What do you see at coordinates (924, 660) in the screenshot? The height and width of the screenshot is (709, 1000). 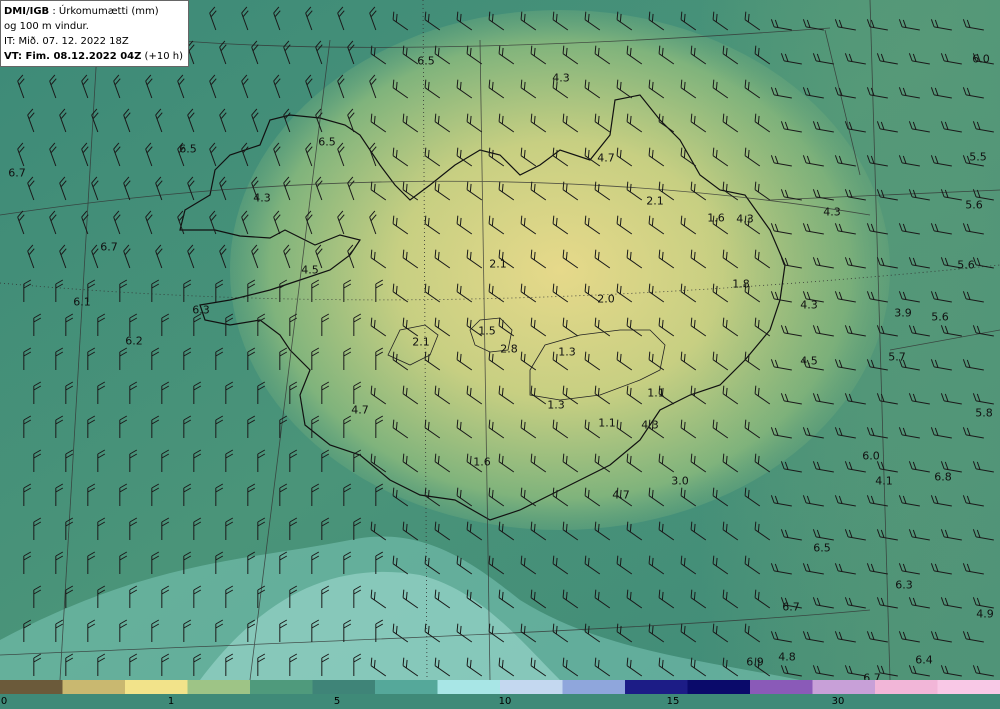 I see `precip-value-label: 6.4` at bounding box center [924, 660].